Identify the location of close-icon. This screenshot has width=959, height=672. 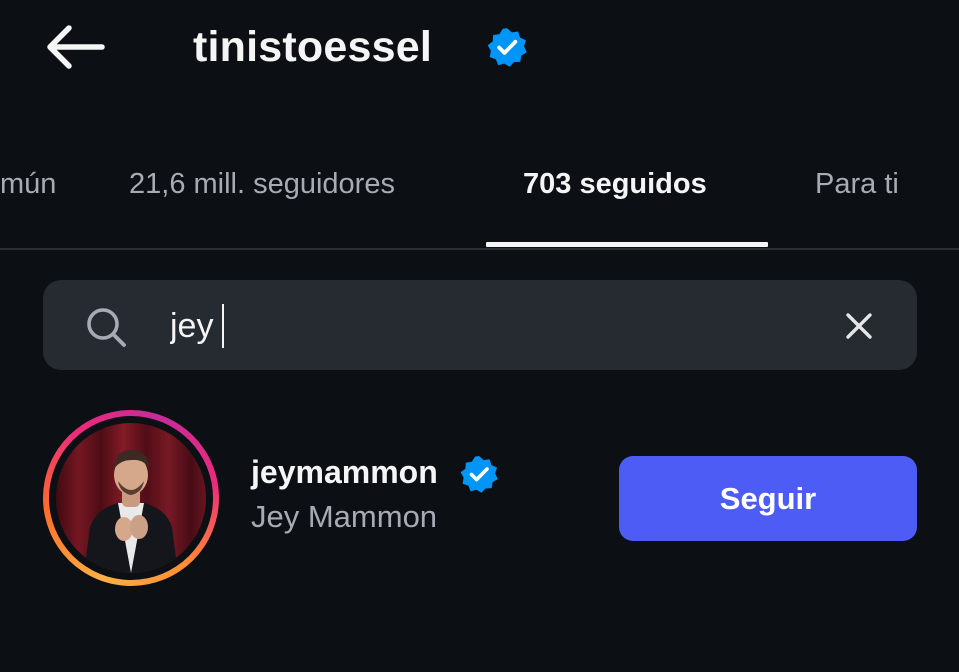
(859, 326).